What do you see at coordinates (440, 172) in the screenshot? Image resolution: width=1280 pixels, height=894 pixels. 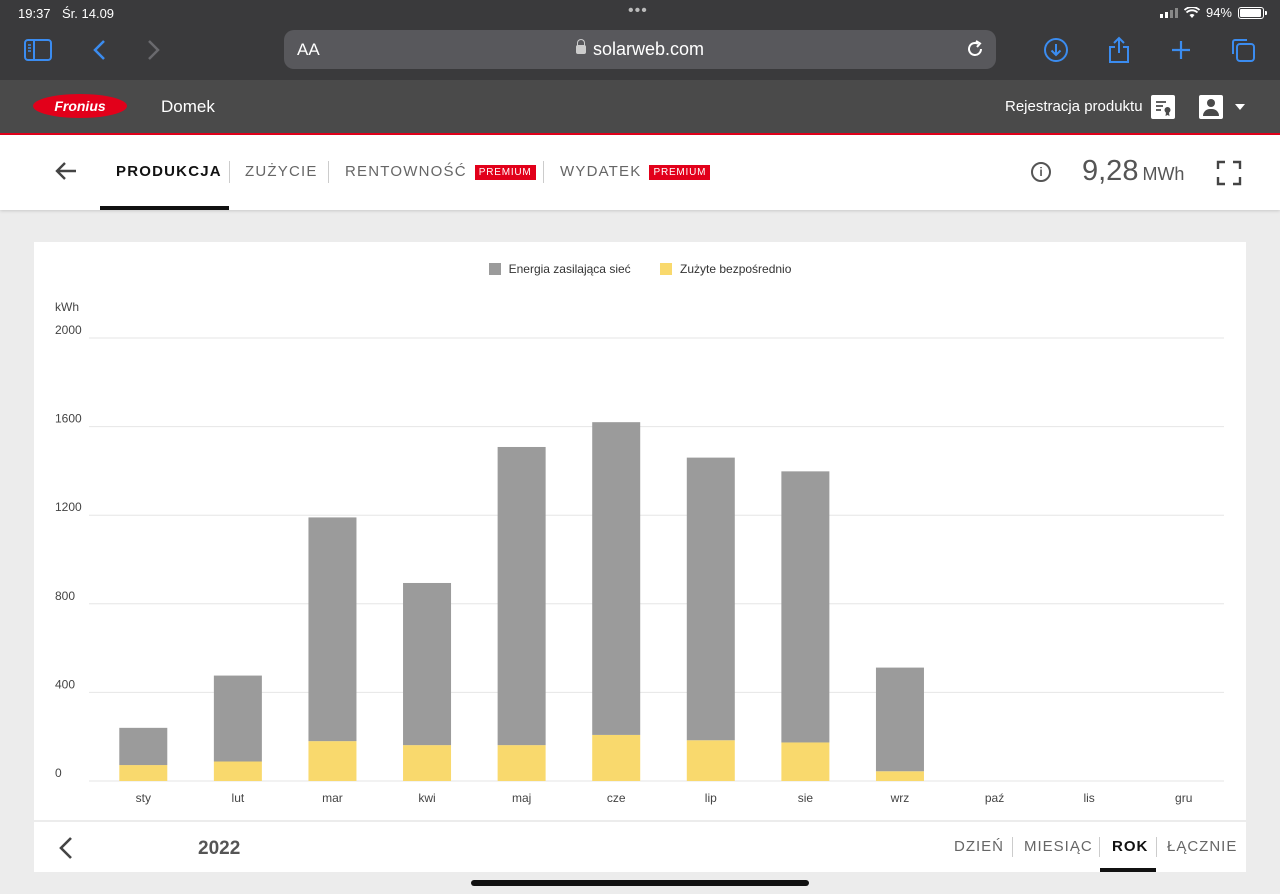 I see `tab-rentownosc: RENTOWNOŚĆ PREMIUM` at bounding box center [440, 172].